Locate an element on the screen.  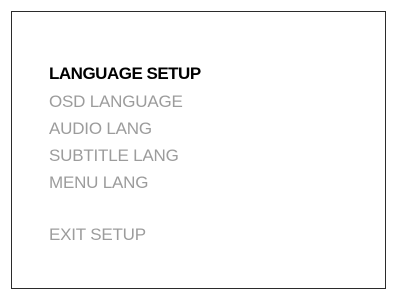
menu-item-audio-lang: AUDIO LANG is located at coordinates (125, 128).